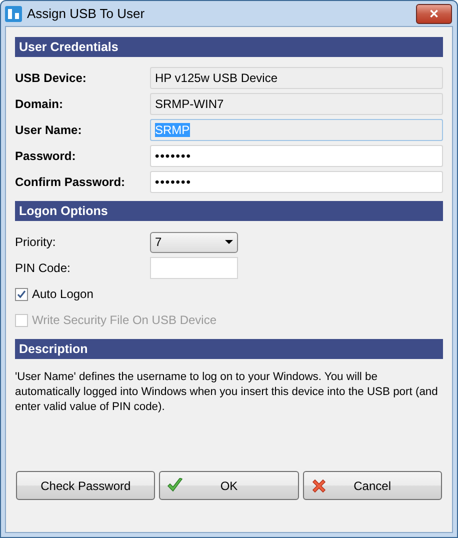 This screenshot has height=538, width=458. What do you see at coordinates (49, 130) in the screenshot?
I see `field-label: User Name:` at bounding box center [49, 130].